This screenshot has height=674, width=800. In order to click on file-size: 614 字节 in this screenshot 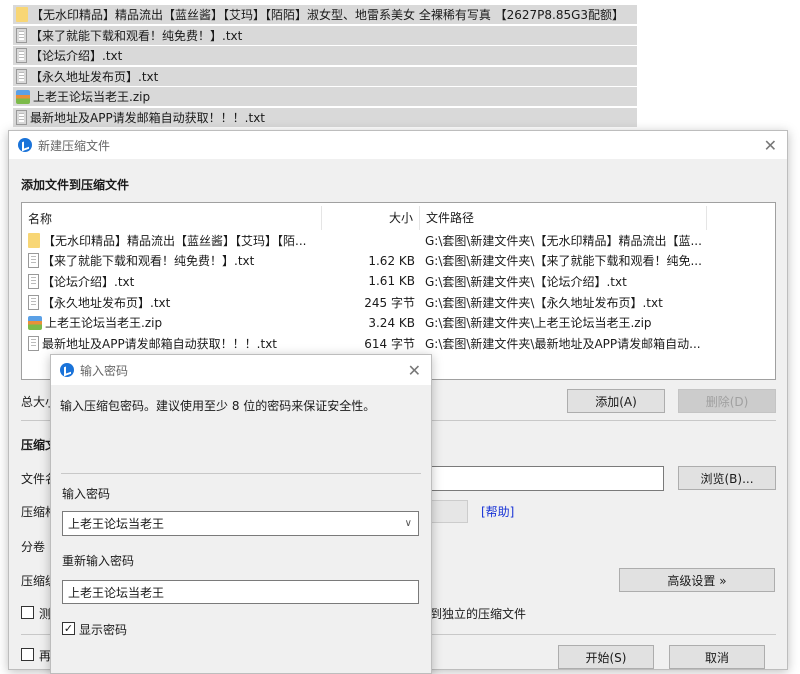, I will do `click(389, 344)`.